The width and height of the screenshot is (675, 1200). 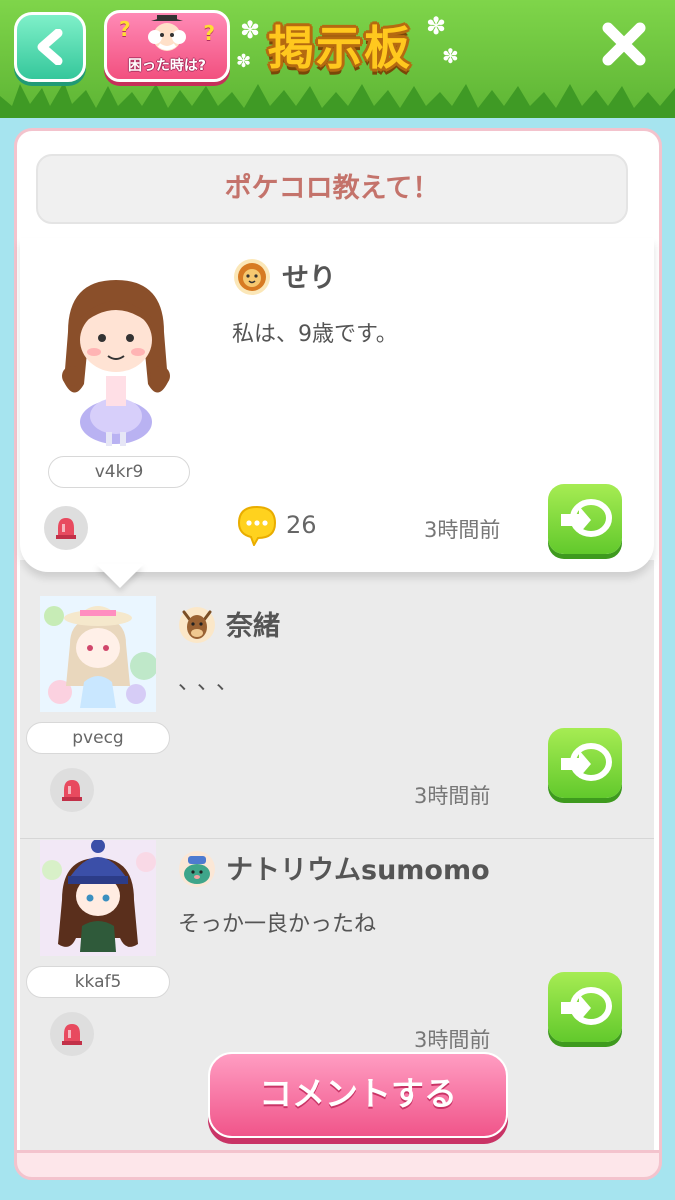 I want to click on board-footer, so click(x=338, y=1165).